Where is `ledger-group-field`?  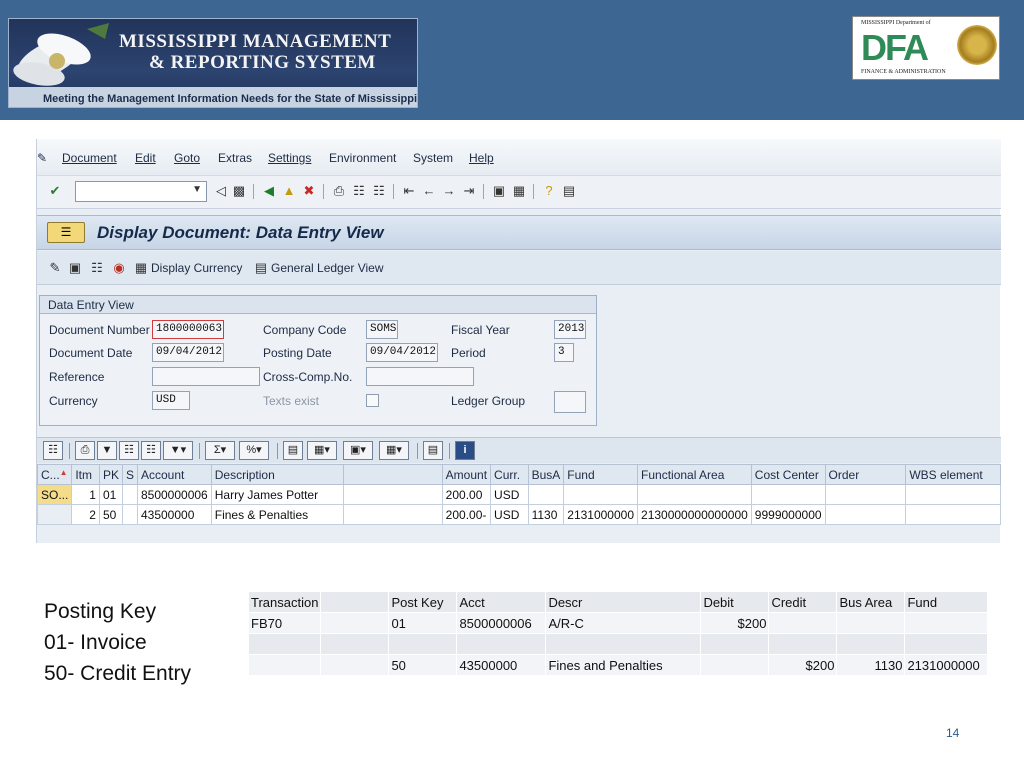
ledger-group-field is located at coordinates (570, 402).